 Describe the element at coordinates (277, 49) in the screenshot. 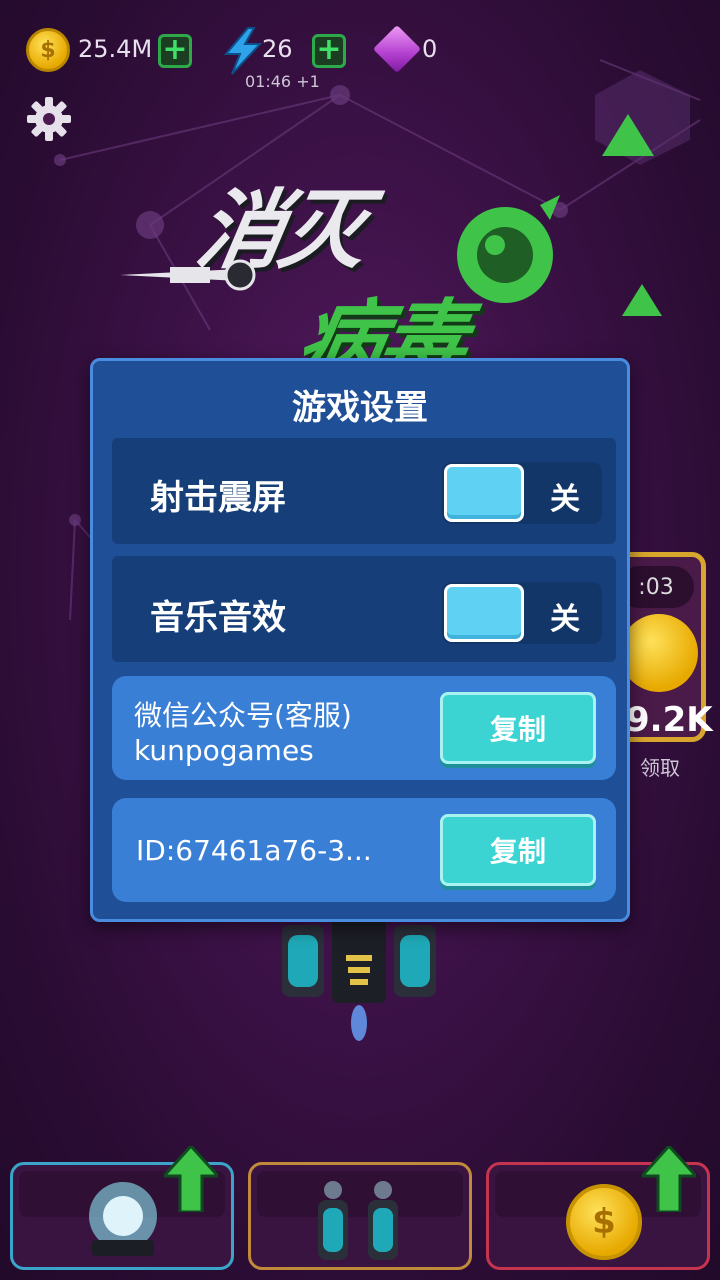

I see `energy-count: 26` at that location.